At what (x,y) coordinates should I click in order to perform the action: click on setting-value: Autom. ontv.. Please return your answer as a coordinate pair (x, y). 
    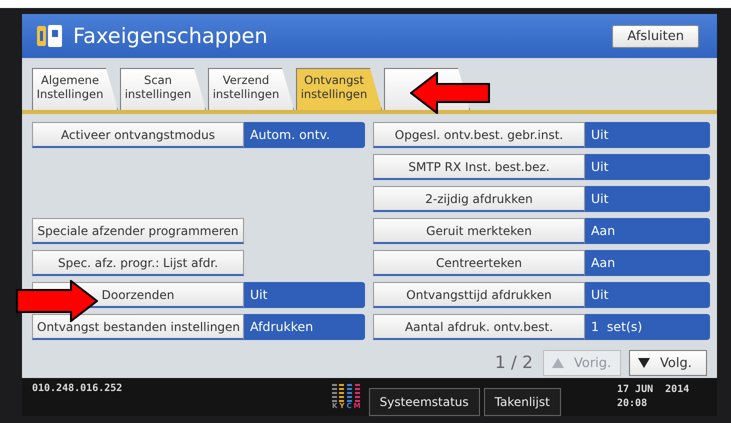
    Looking at the image, I should click on (304, 135).